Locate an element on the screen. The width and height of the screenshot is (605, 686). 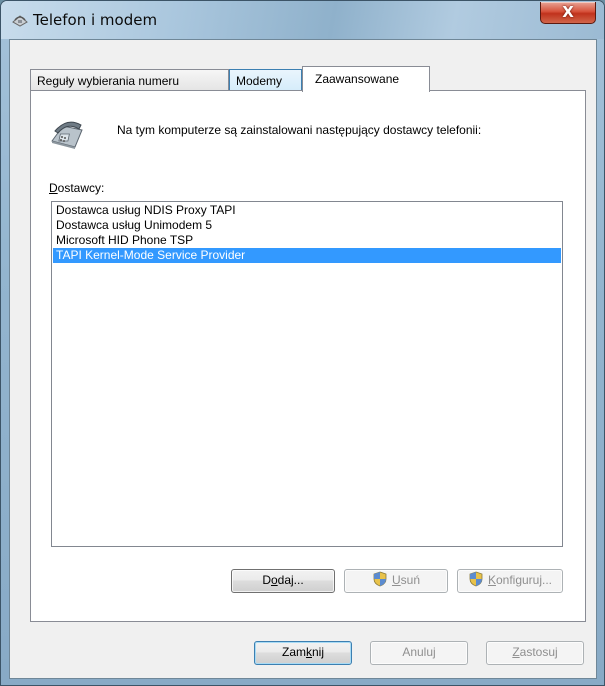
close-window-button: X is located at coordinates (568, 13).